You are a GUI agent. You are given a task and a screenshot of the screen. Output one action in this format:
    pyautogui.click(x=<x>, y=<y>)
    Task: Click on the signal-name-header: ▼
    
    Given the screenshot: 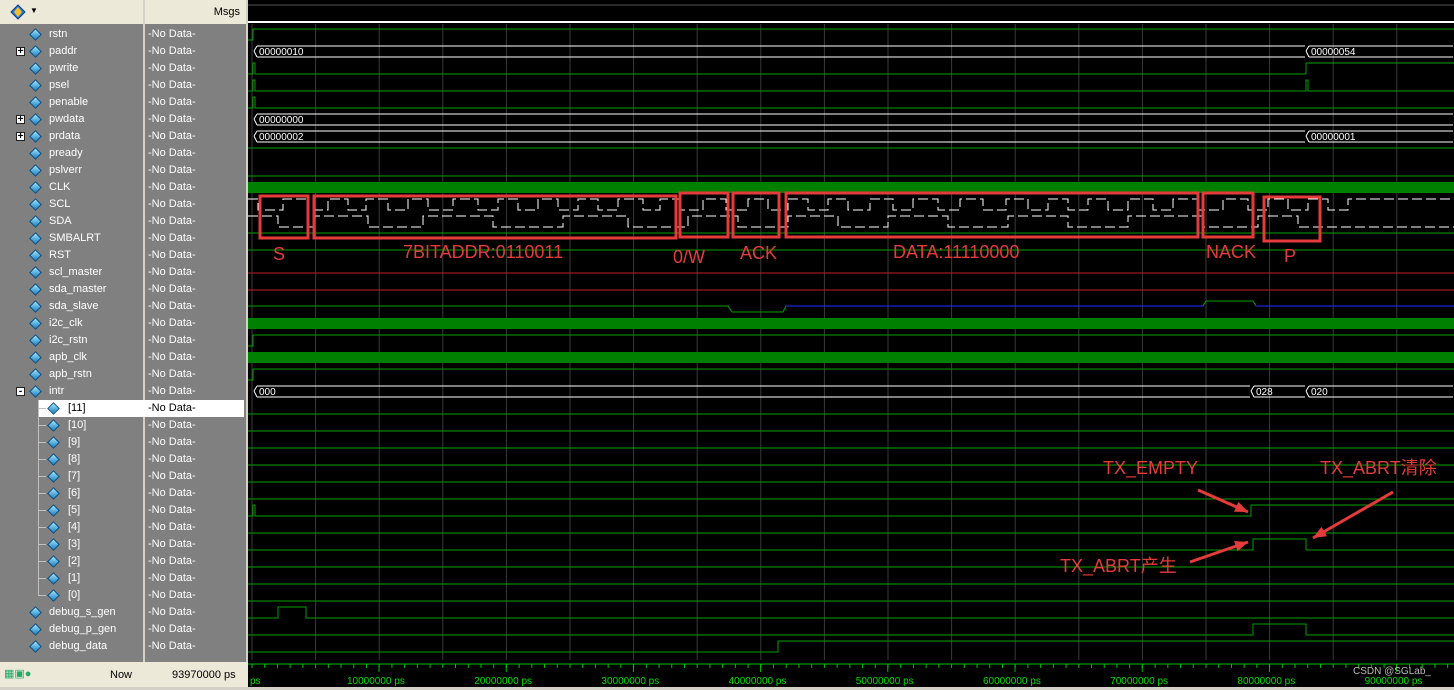 What is the action you would take?
    pyautogui.click(x=71, y=12)
    